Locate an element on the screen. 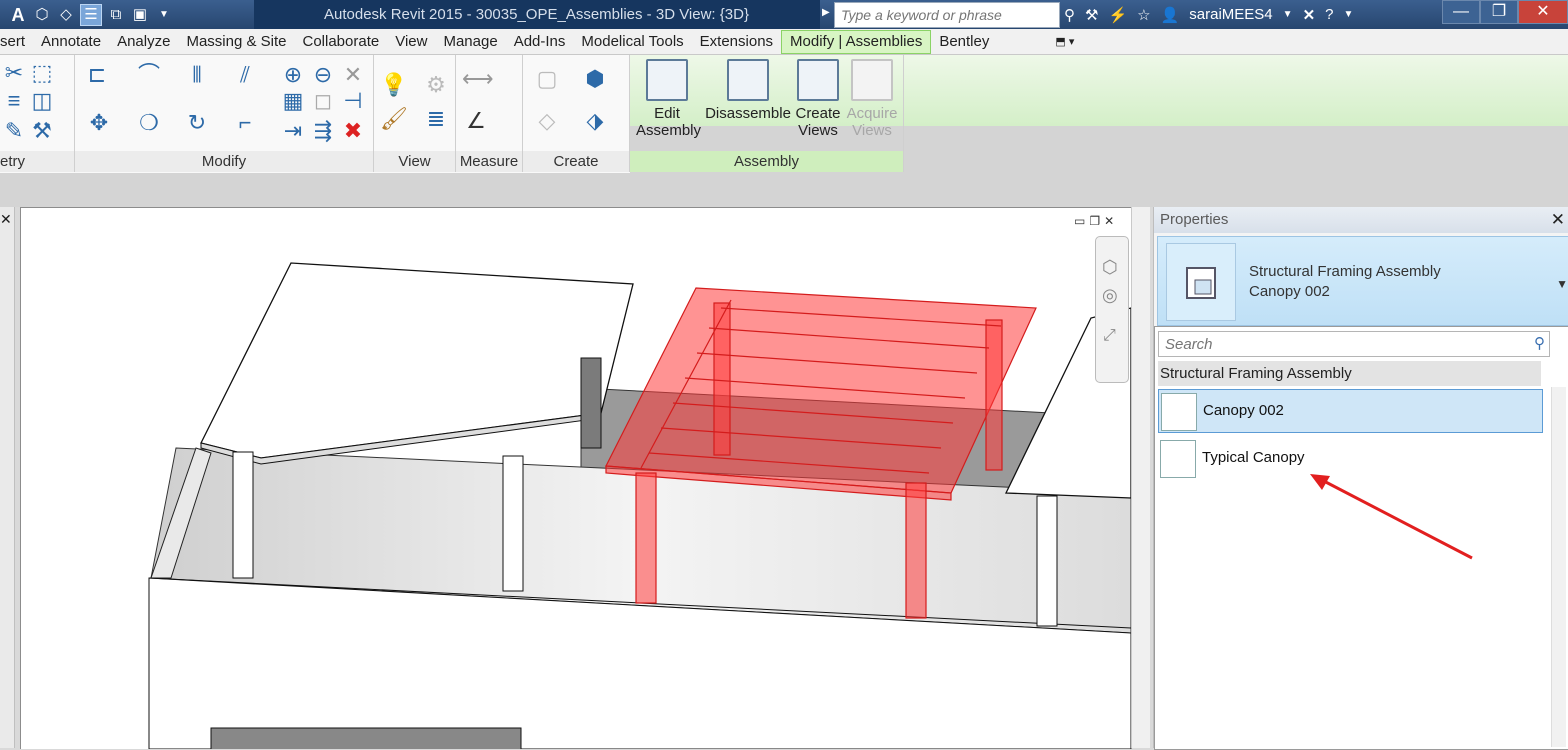 This screenshot has height=750, width=1568. split-gap-icon: ⊖ is located at coordinates (323, 75).